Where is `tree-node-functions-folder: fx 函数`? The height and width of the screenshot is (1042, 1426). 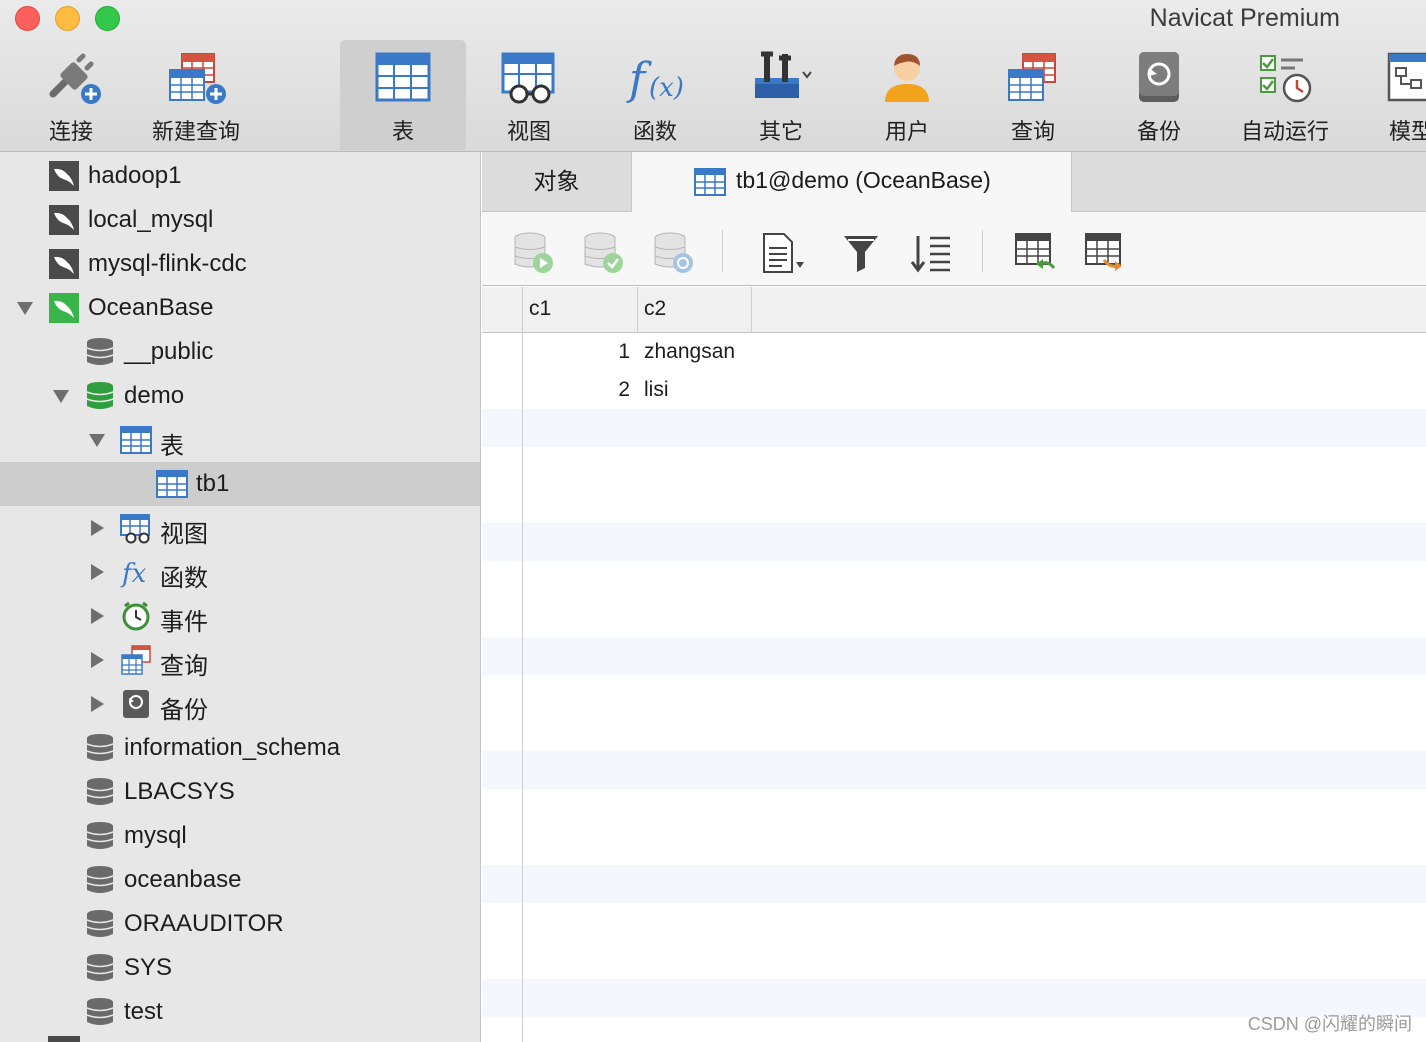
tree-node-functions-folder: fx 函数 is located at coordinates (240, 572).